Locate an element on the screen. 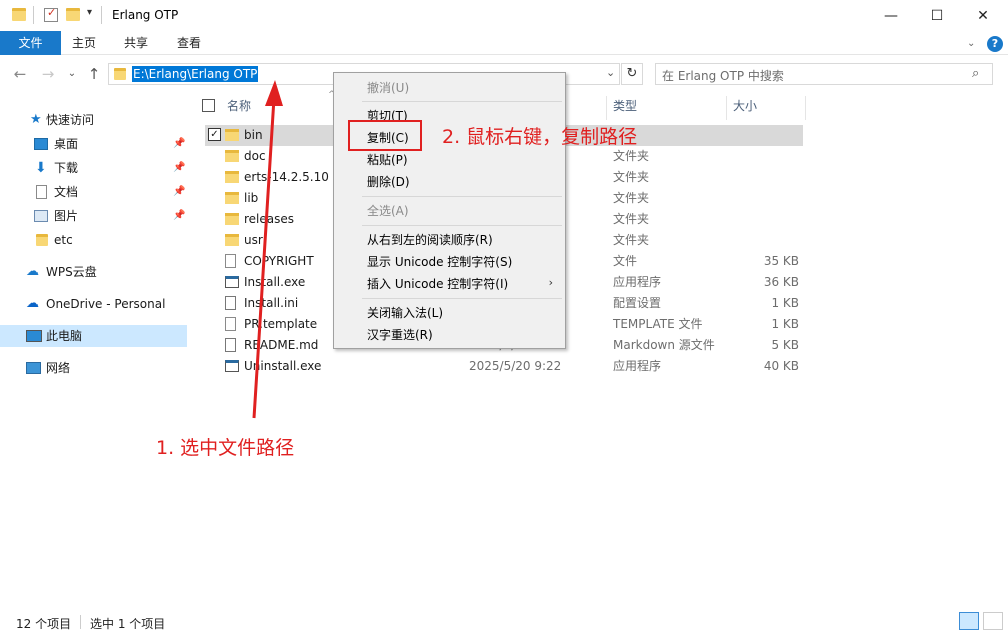  column-type: 类型 is located at coordinates (625, 106).